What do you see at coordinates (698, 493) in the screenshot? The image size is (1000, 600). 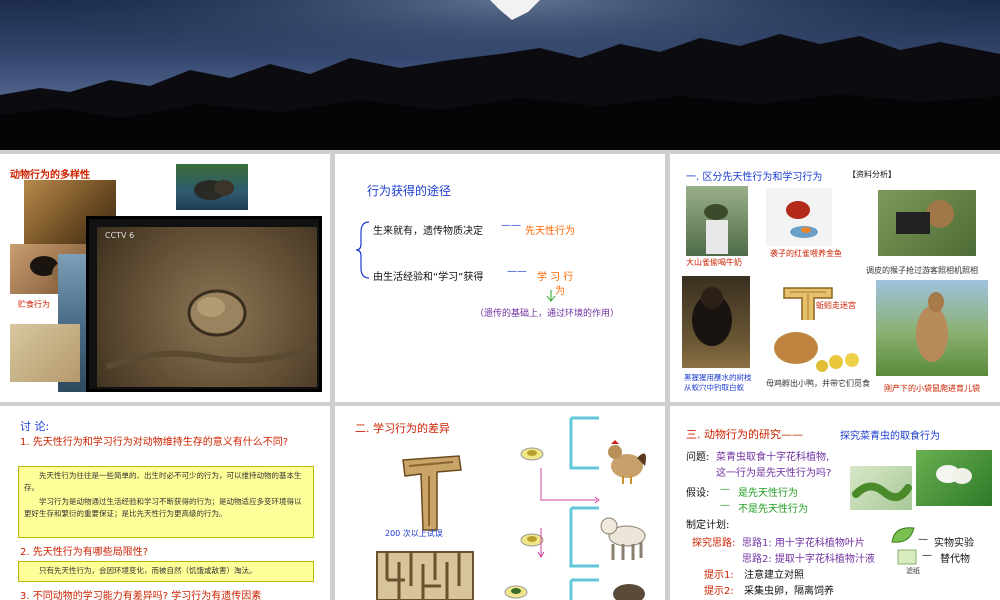 I see `hypothesis-label: 假设:` at bounding box center [698, 493].